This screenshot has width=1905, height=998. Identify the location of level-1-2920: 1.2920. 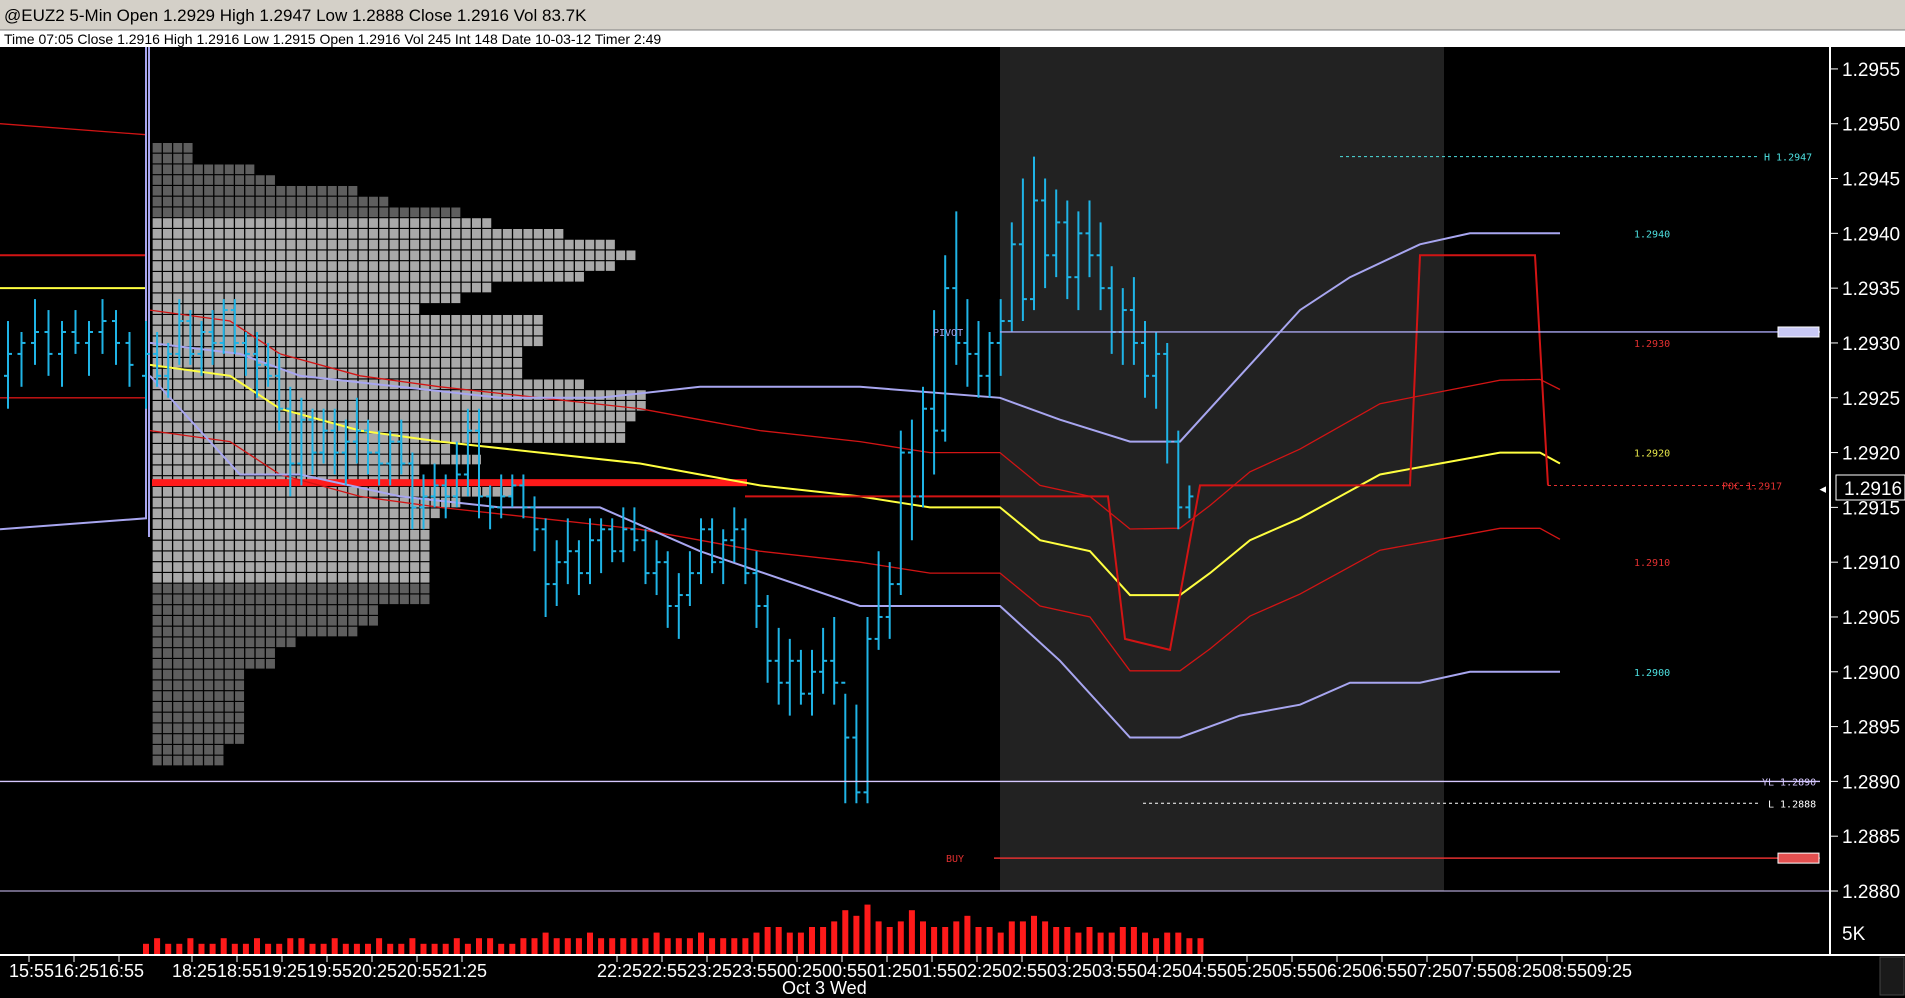
(1652, 454).